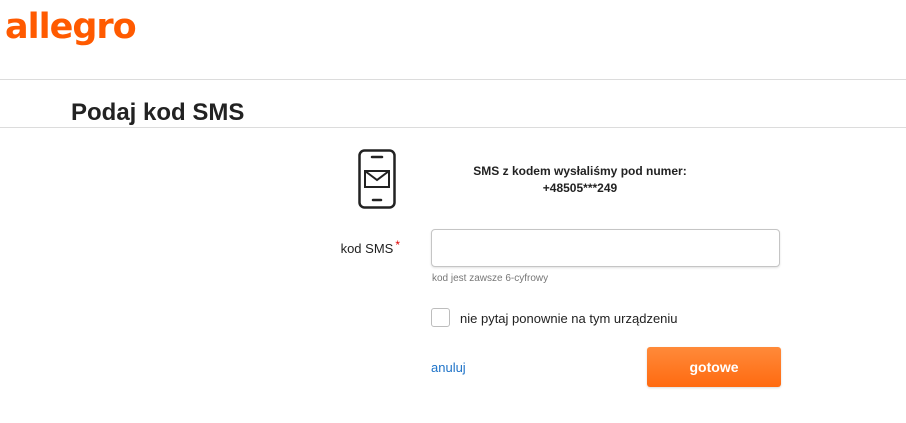 This screenshot has width=906, height=423. I want to click on sms-info-text: SMS z kodem wysłaliśmy pod numer:, so click(580, 171).